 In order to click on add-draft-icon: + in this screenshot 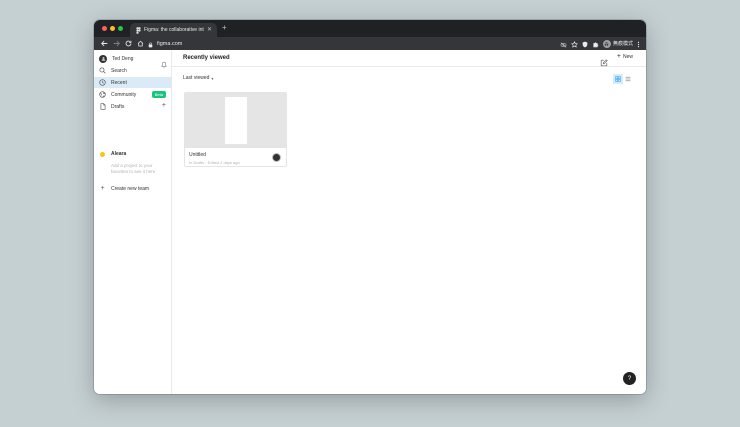, I will do `click(164, 105)`.